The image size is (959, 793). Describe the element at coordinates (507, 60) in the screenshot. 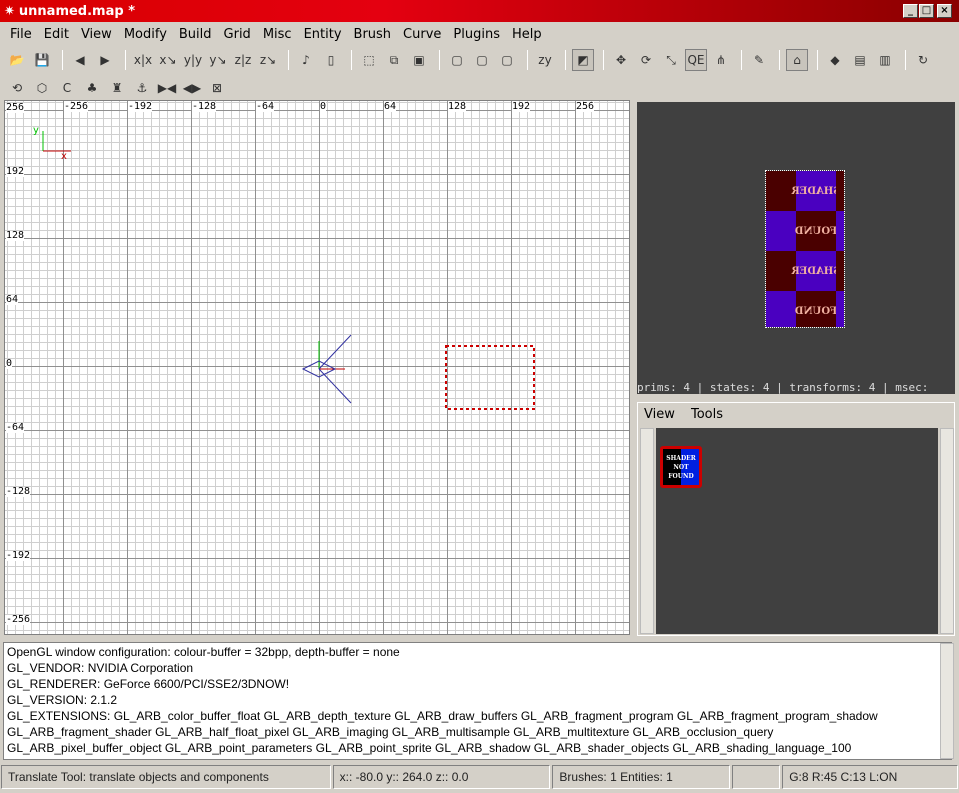

I see `clipper-flip-button: ▢` at that location.